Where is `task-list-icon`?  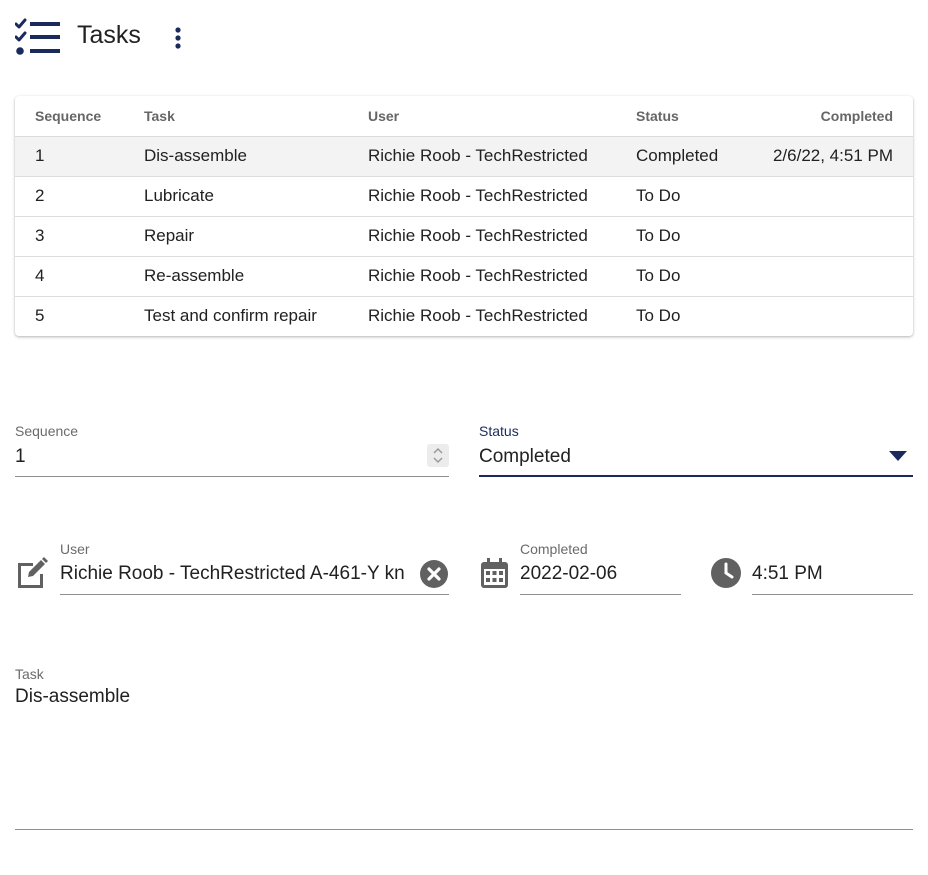 task-list-icon is located at coordinates (37, 36).